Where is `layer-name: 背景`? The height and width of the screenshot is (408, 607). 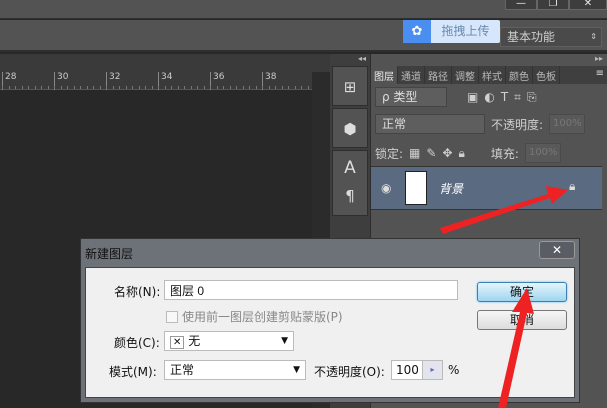 layer-name: 背景 is located at coordinates (451, 189).